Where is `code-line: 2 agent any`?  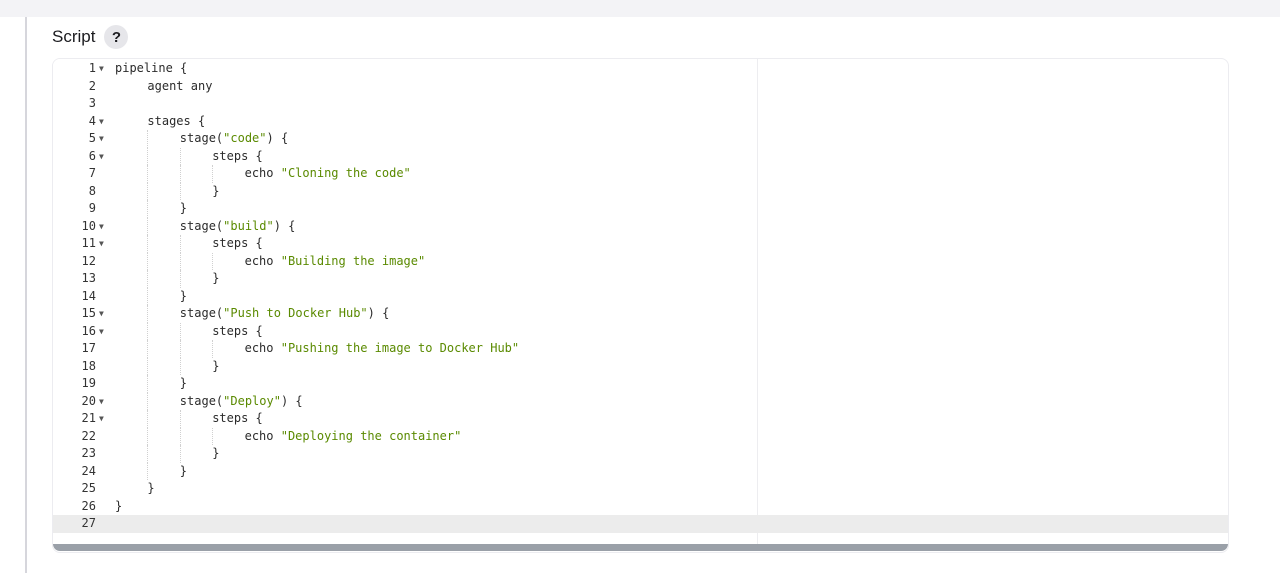
code-line: 2 agent any is located at coordinates (640, 87).